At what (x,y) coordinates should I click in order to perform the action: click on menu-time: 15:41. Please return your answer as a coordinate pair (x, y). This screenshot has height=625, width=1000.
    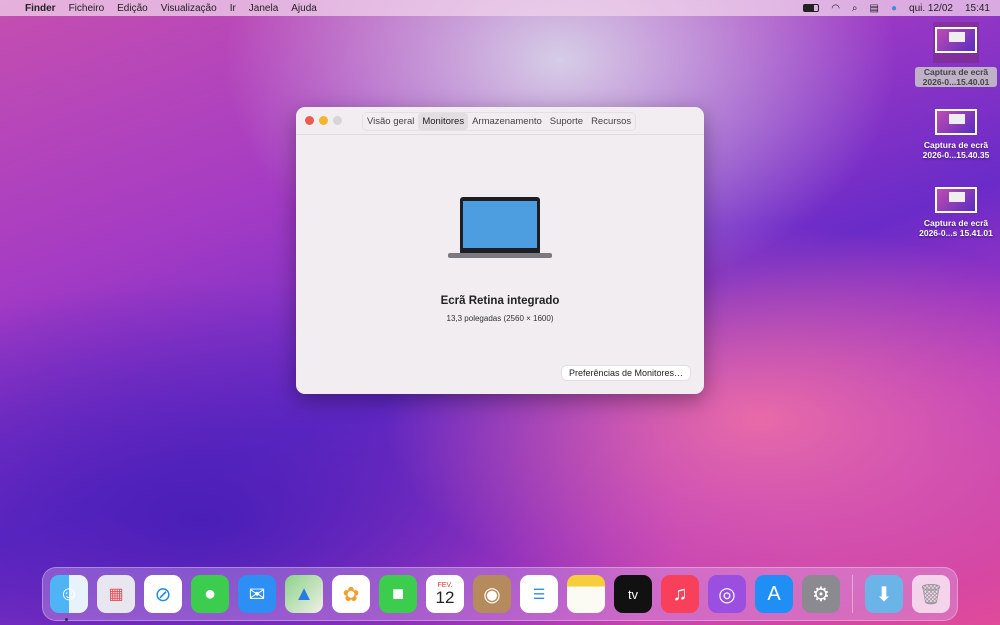
    Looking at the image, I should click on (977, 8).